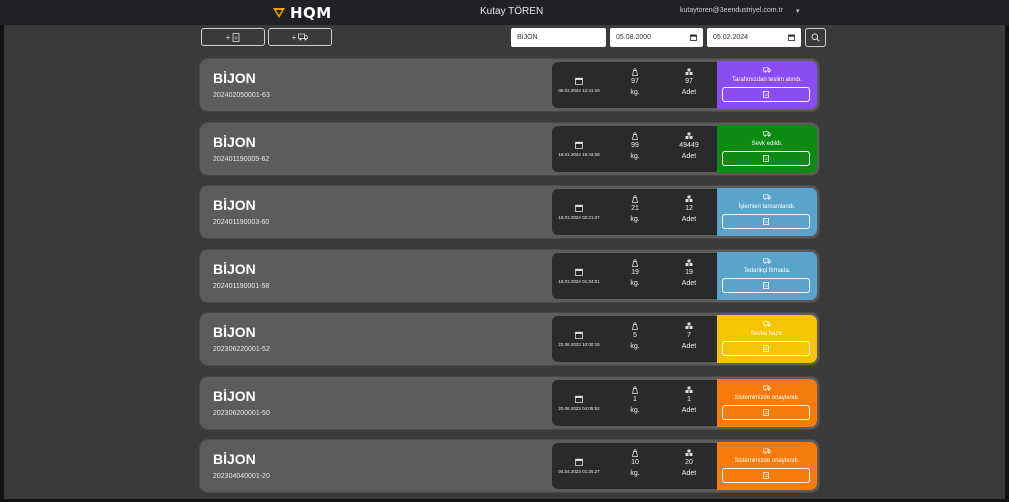 The width and height of the screenshot is (1009, 502). I want to click on card-kg: 10, so click(635, 462).